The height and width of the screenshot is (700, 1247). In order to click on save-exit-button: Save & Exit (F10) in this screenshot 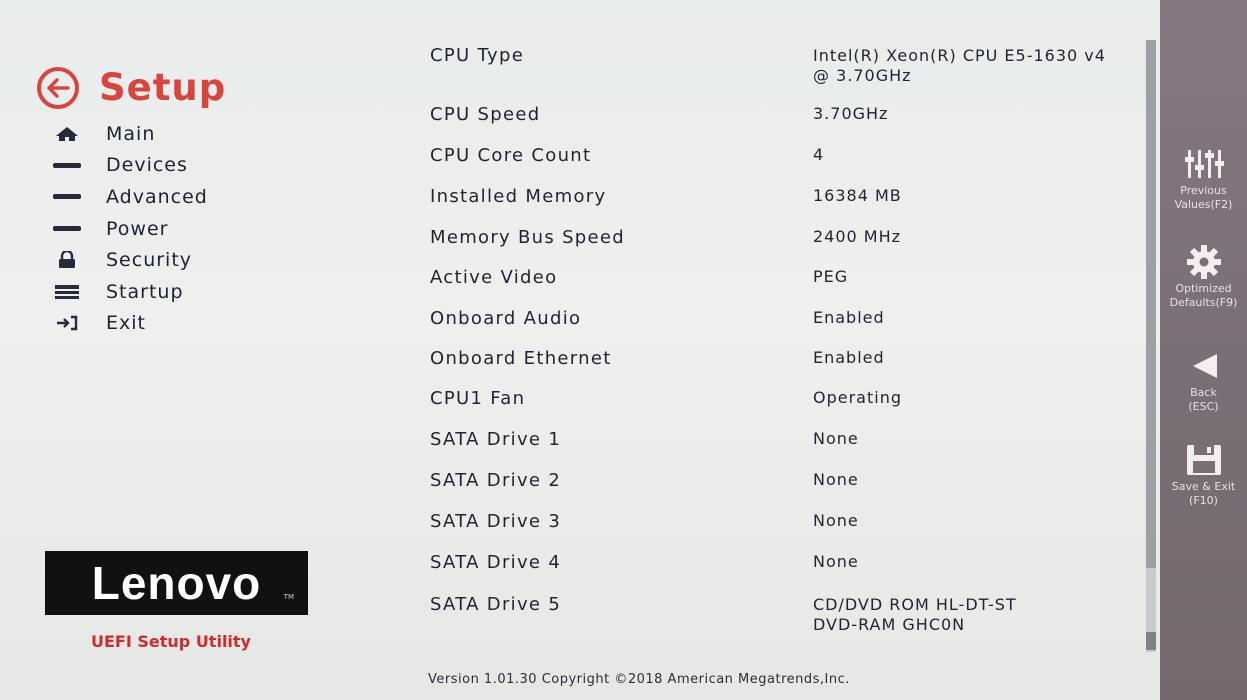, I will do `click(1203, 474)`.